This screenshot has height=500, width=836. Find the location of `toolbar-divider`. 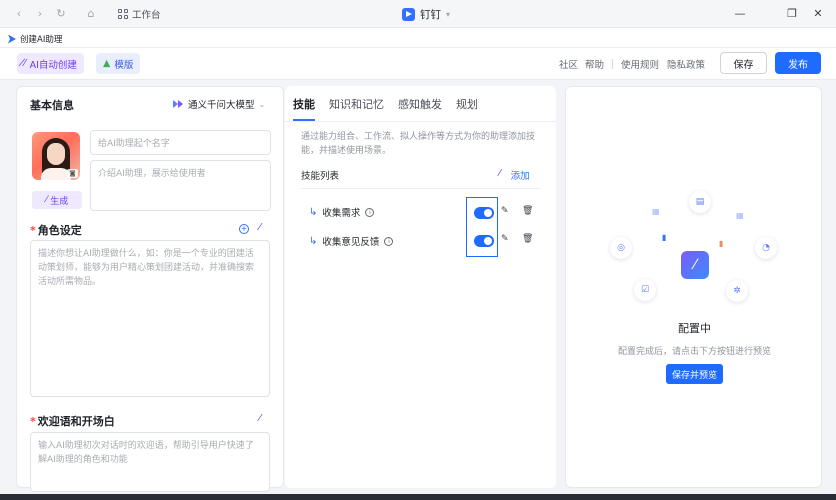

toolbar-divider is located at coordinates (612, 64).